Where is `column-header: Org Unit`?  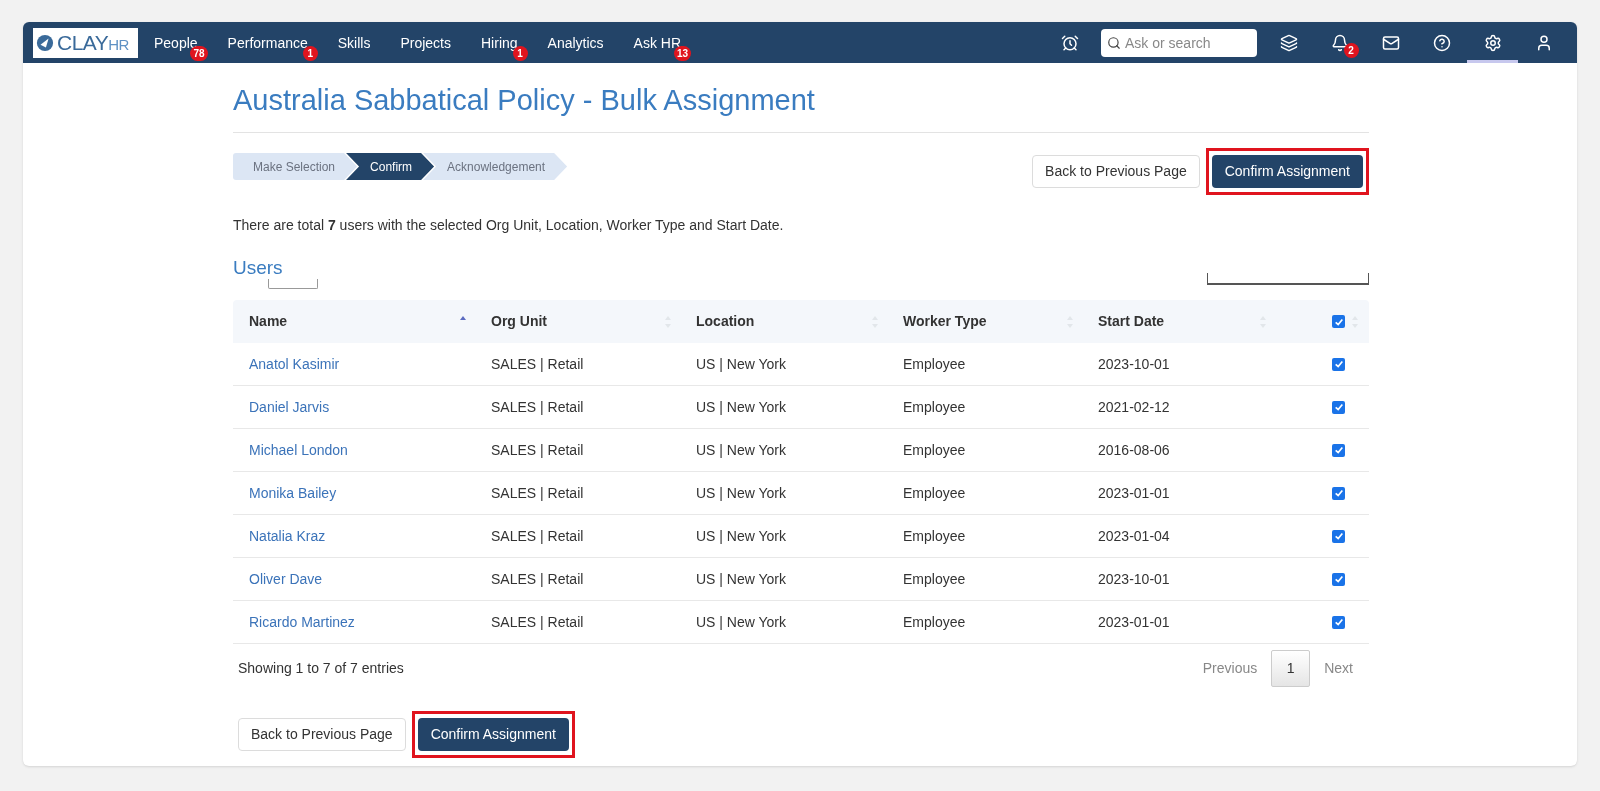
column-header: Org Unit is located at coordinates (519, 321).